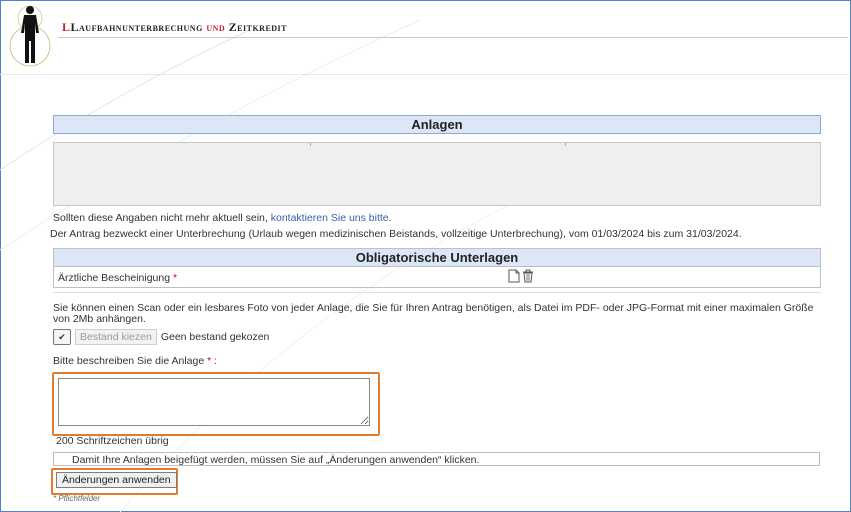 The image size is (851, 512). Describe the element at coordinates (62, 337) in the screenshot. I see `chevron-down-icon: ✔` at that location.